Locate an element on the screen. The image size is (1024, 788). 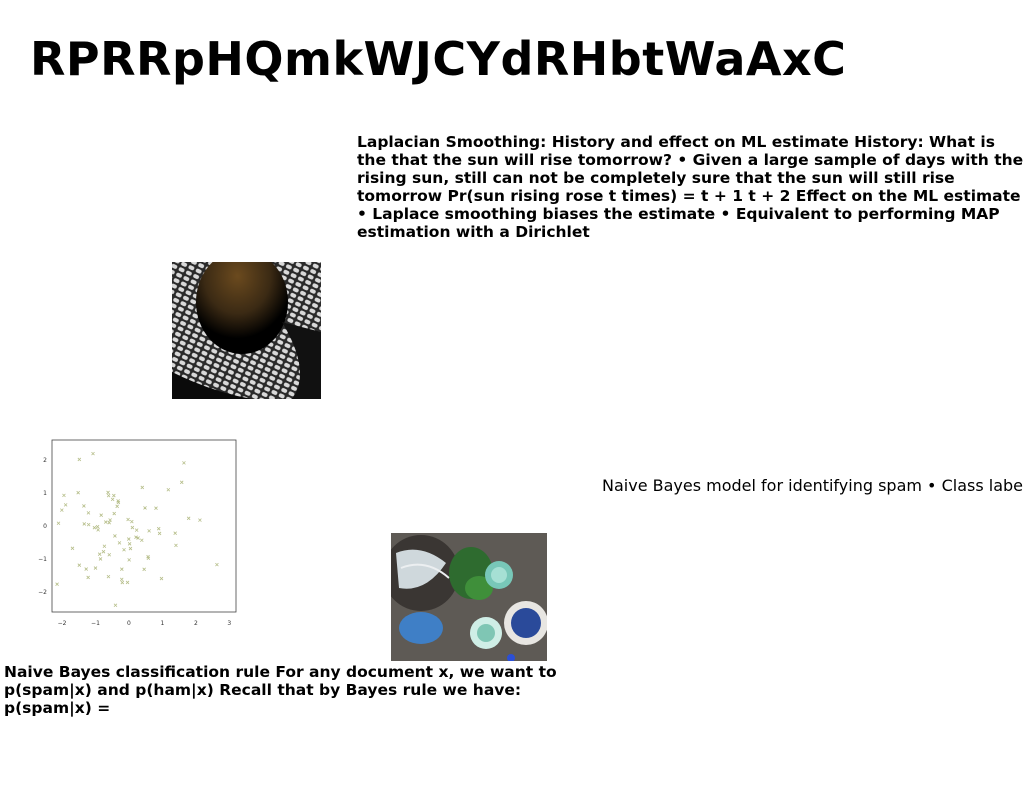
x-tick-label: −1 is located at coordinates (95, 623).